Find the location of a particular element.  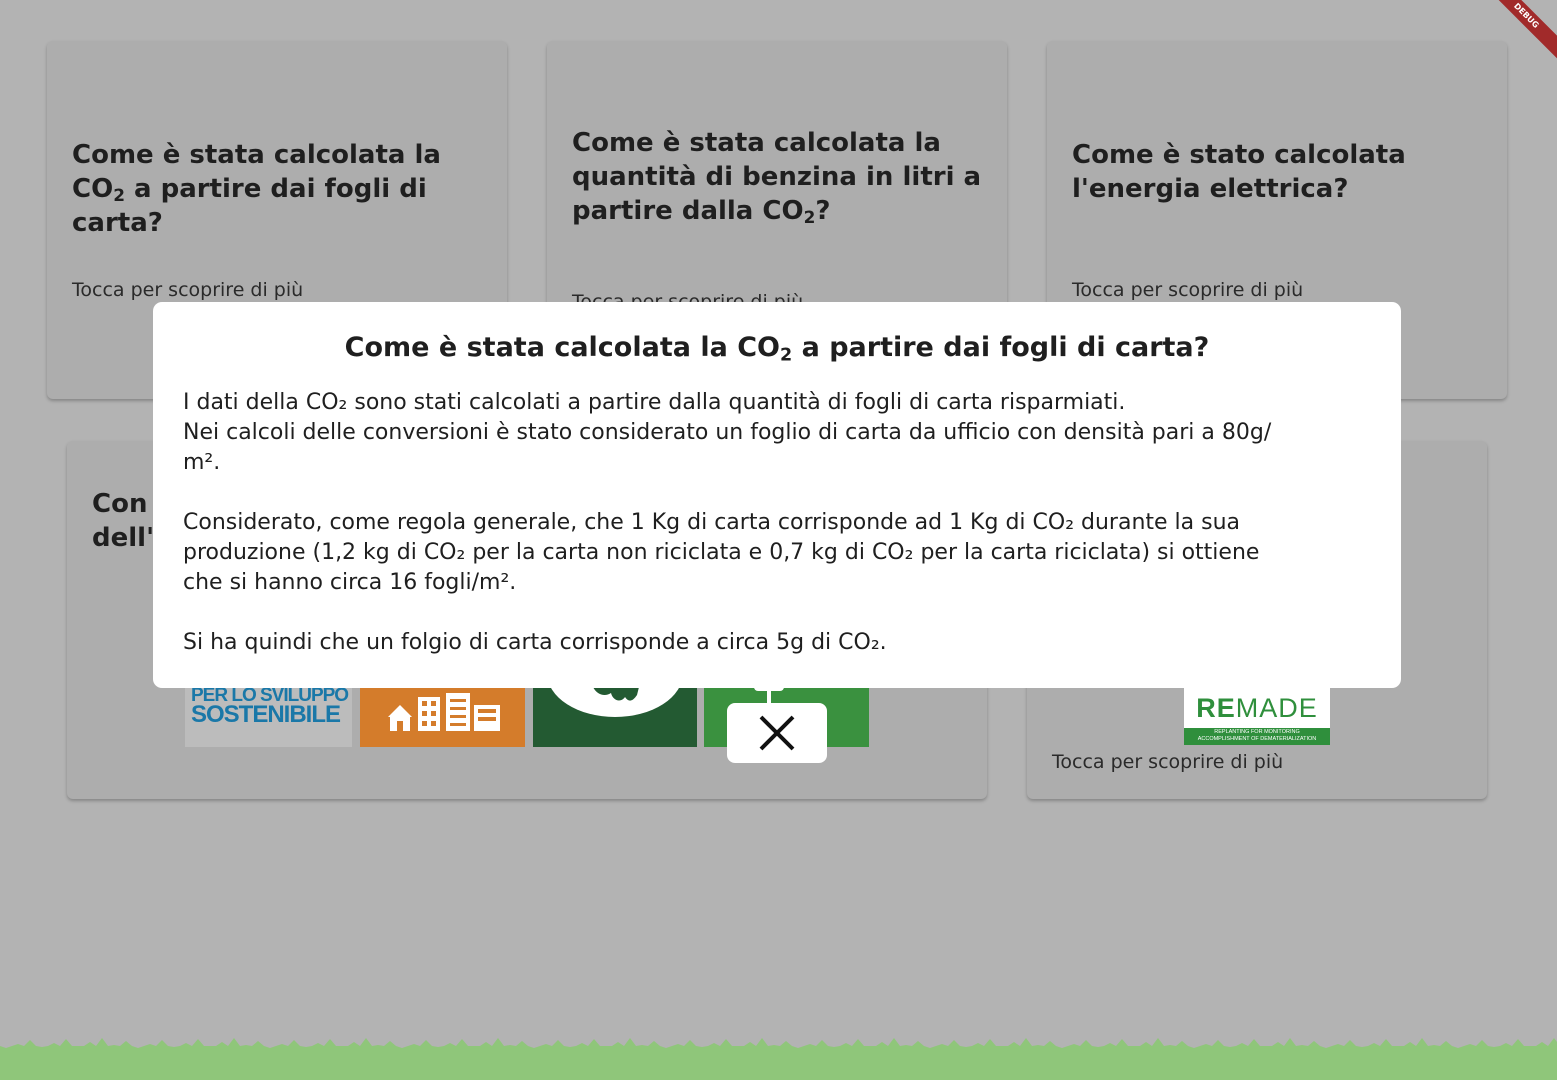

remade-wordmark: REMADE is located at coordinates (1257, 708).